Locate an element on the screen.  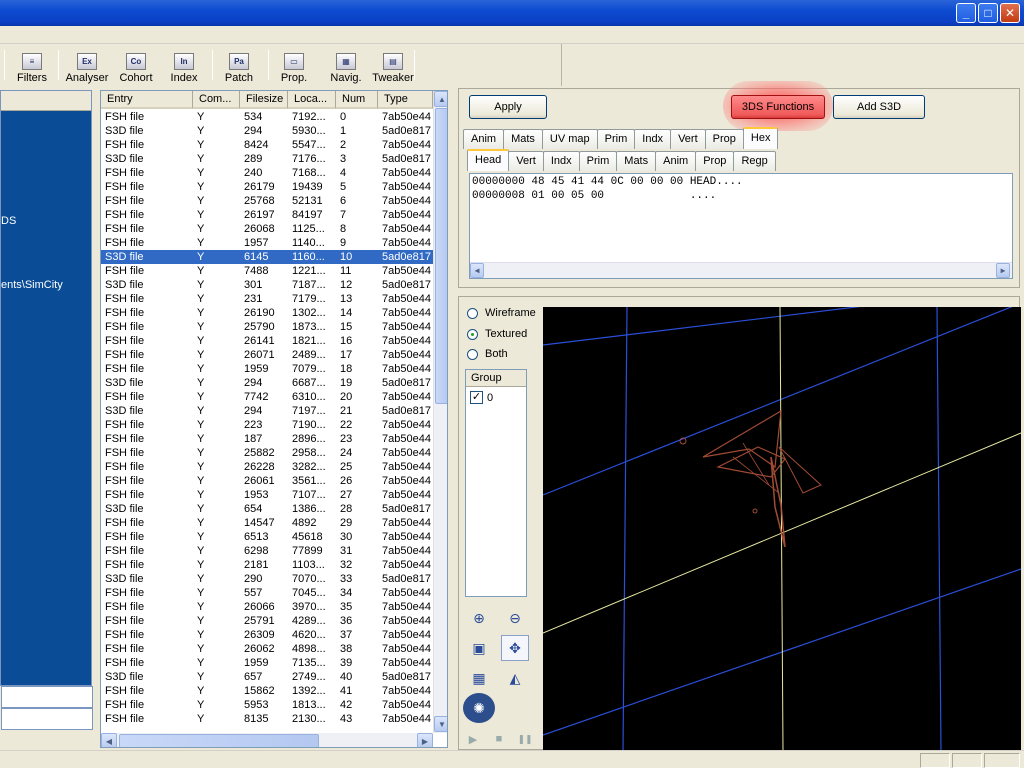
hex-scroll-left-button: ◀ is located at coordinates (477, 270).